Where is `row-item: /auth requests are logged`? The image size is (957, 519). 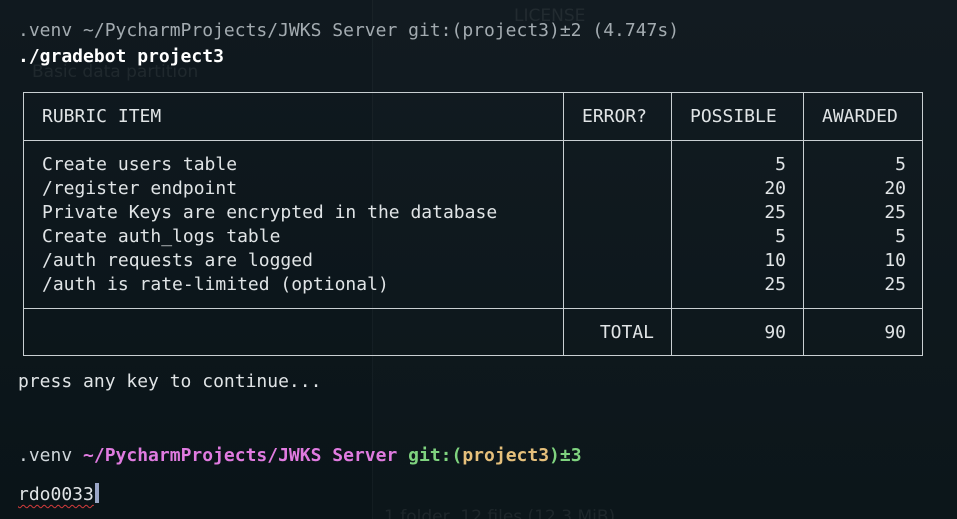 row-item: /auth requests are logged is located at coordinates (177, 260).